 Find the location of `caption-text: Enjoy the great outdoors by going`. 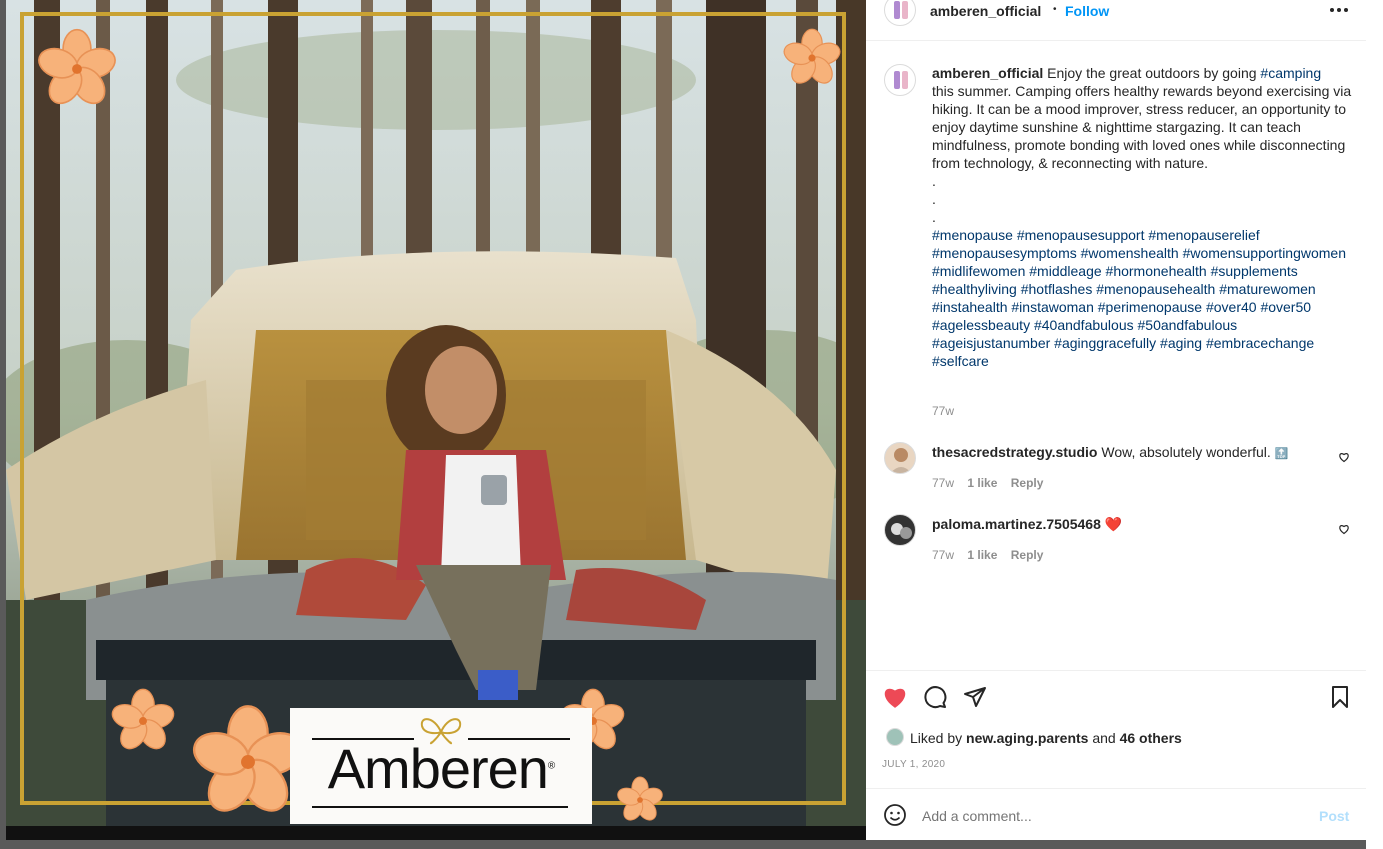

caption-text: Enjoy the great outdoors by going is located at coordinates (1152, 73).